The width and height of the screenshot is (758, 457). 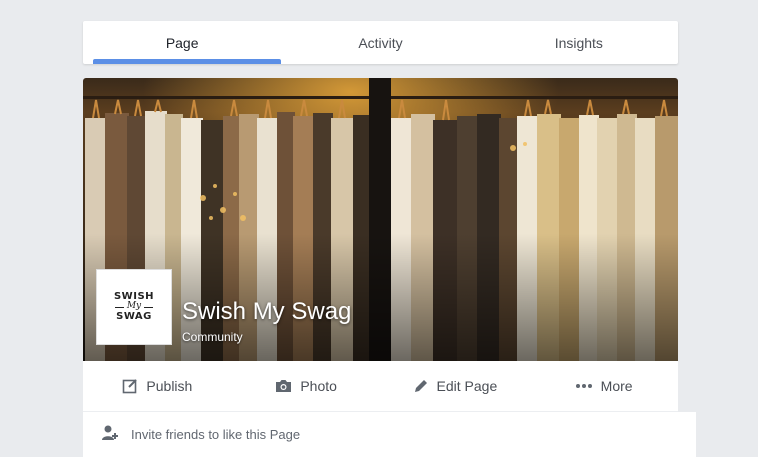 I want to click on active-tab-indicator, so click(x=187, y=61).